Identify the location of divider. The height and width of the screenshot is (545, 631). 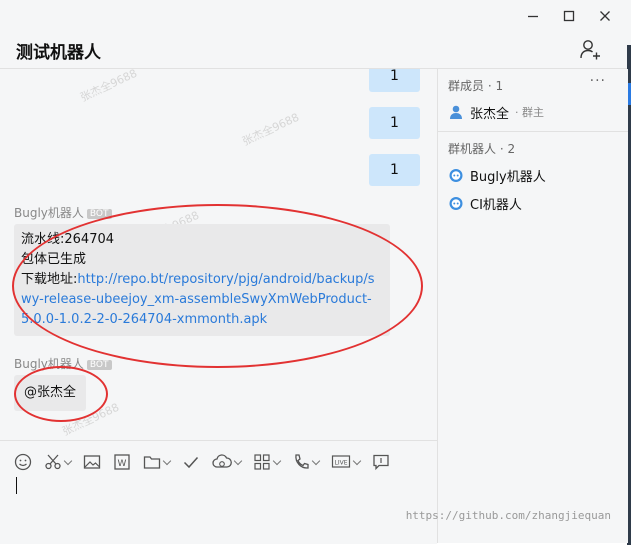
(533, 131).